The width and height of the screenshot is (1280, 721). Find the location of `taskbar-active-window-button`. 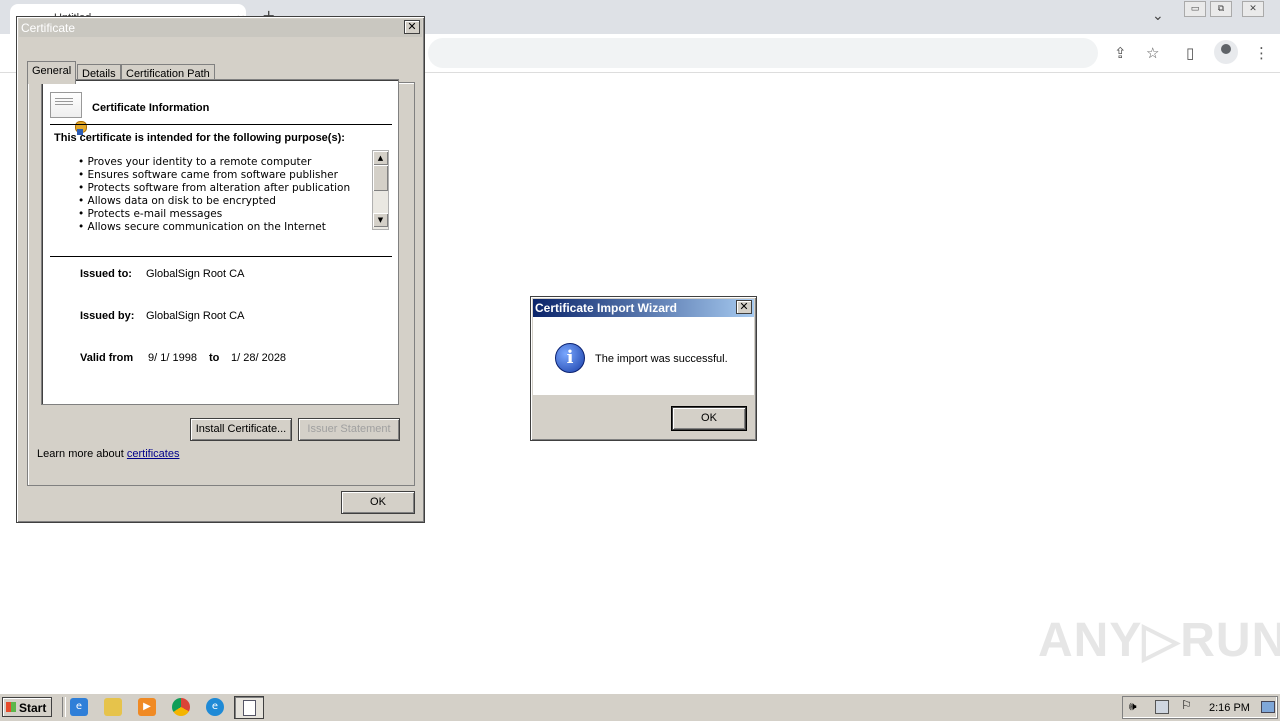

taskbar-active-window-button is located at coordinates (249, 707).